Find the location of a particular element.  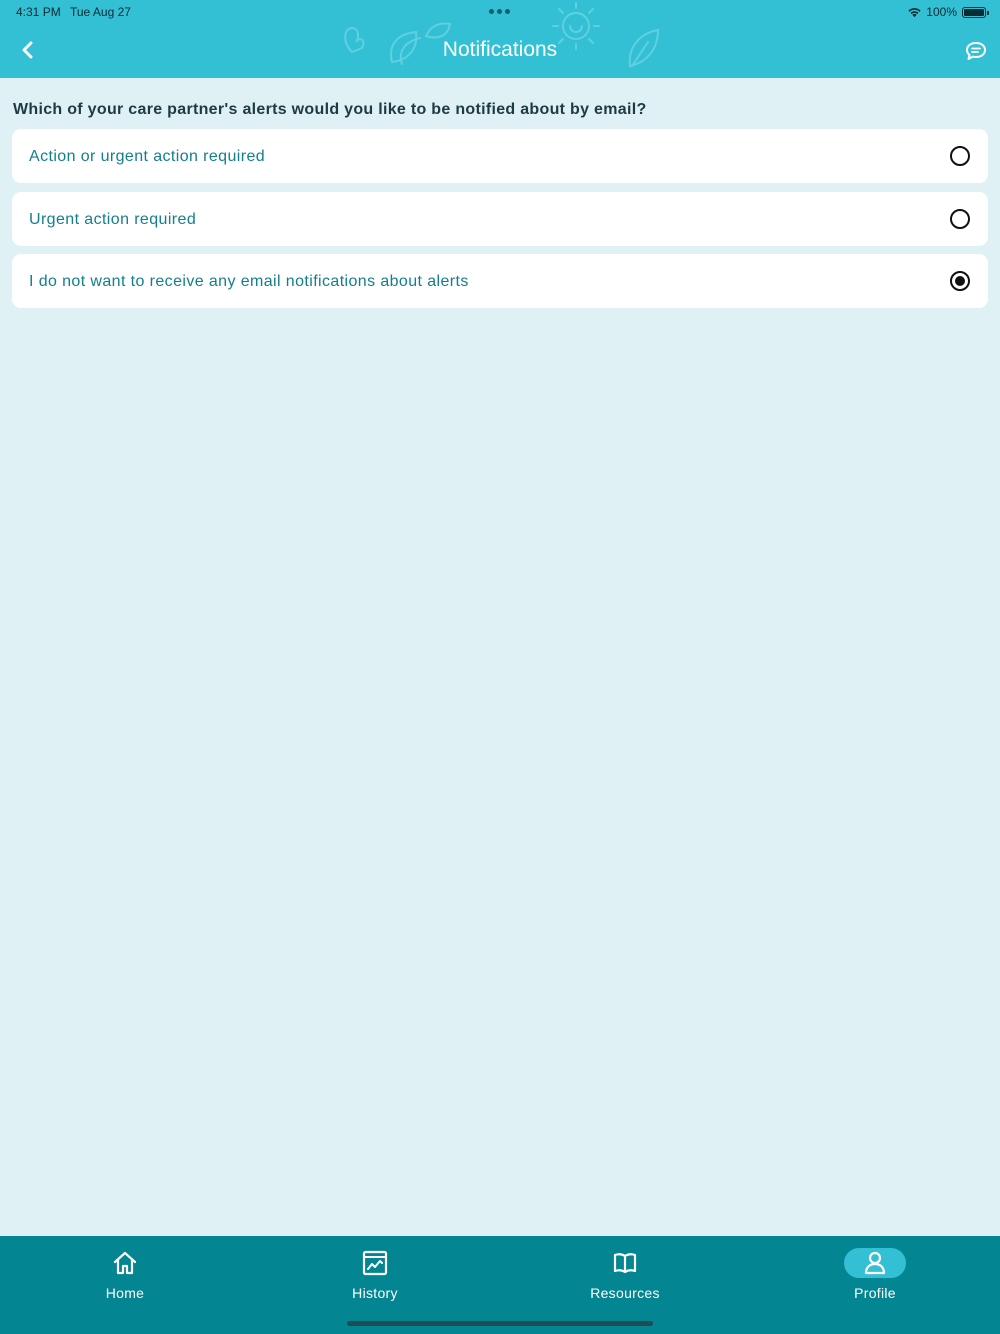

tab-resources: Resources is located at coordinates (625, 1276).